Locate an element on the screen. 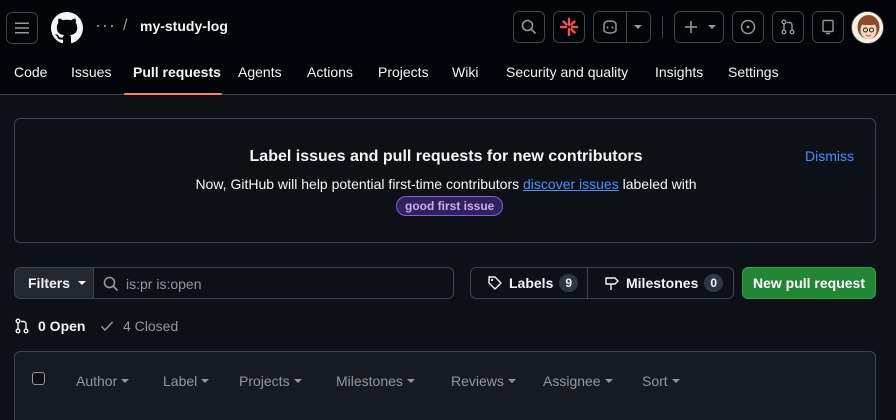 The image size is (896, 420). open-count: 0 Open is located at coordinates (62, 326).